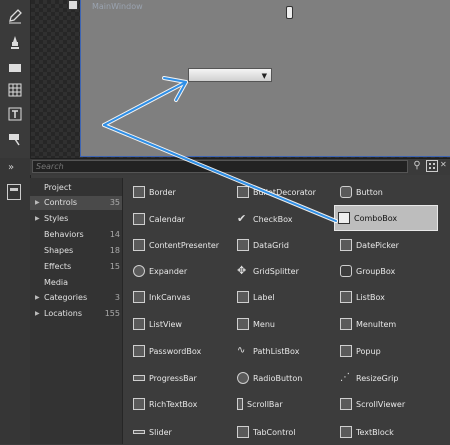  Describe the element at coordinates (284, 245) in the screenshot. I see `asset-datagrid: DataGrid` at that location.